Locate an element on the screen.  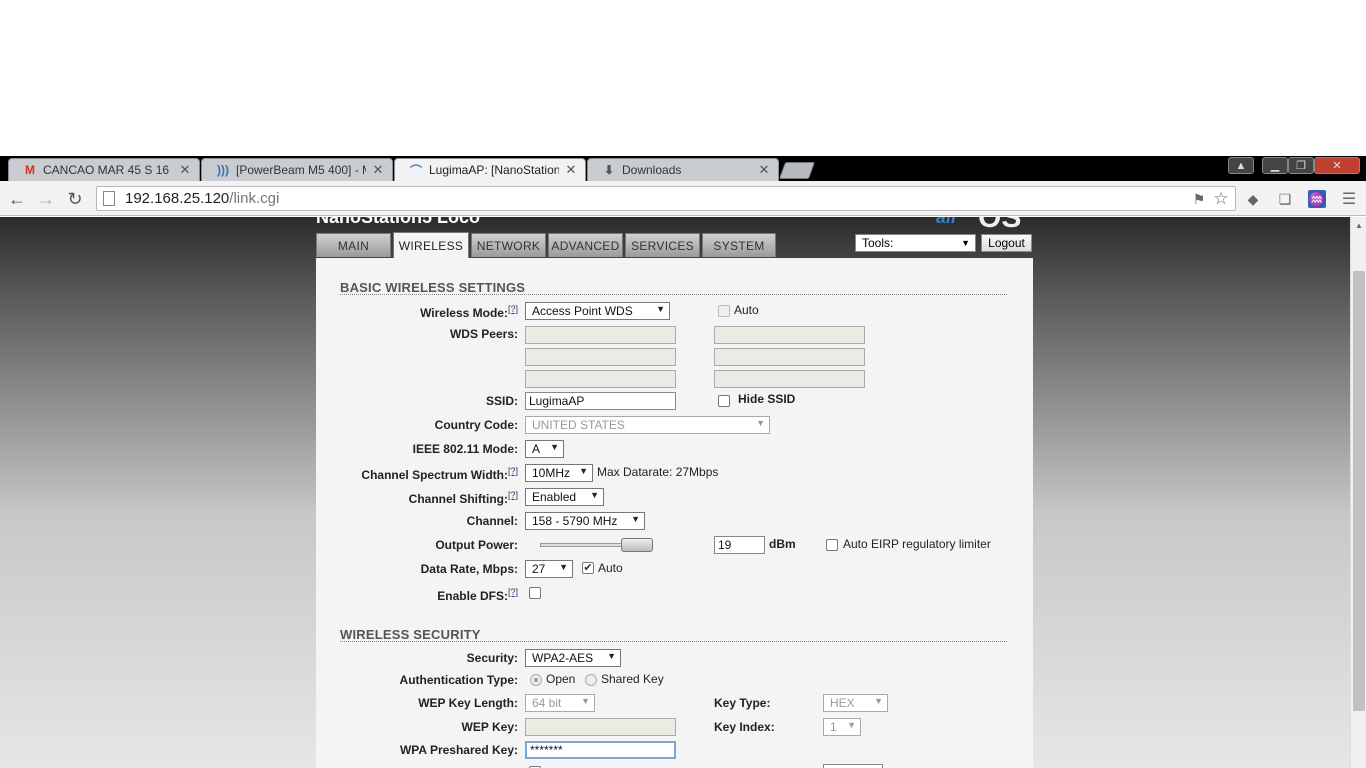
output-power-input: 19 is located at coordinates (739, 545).